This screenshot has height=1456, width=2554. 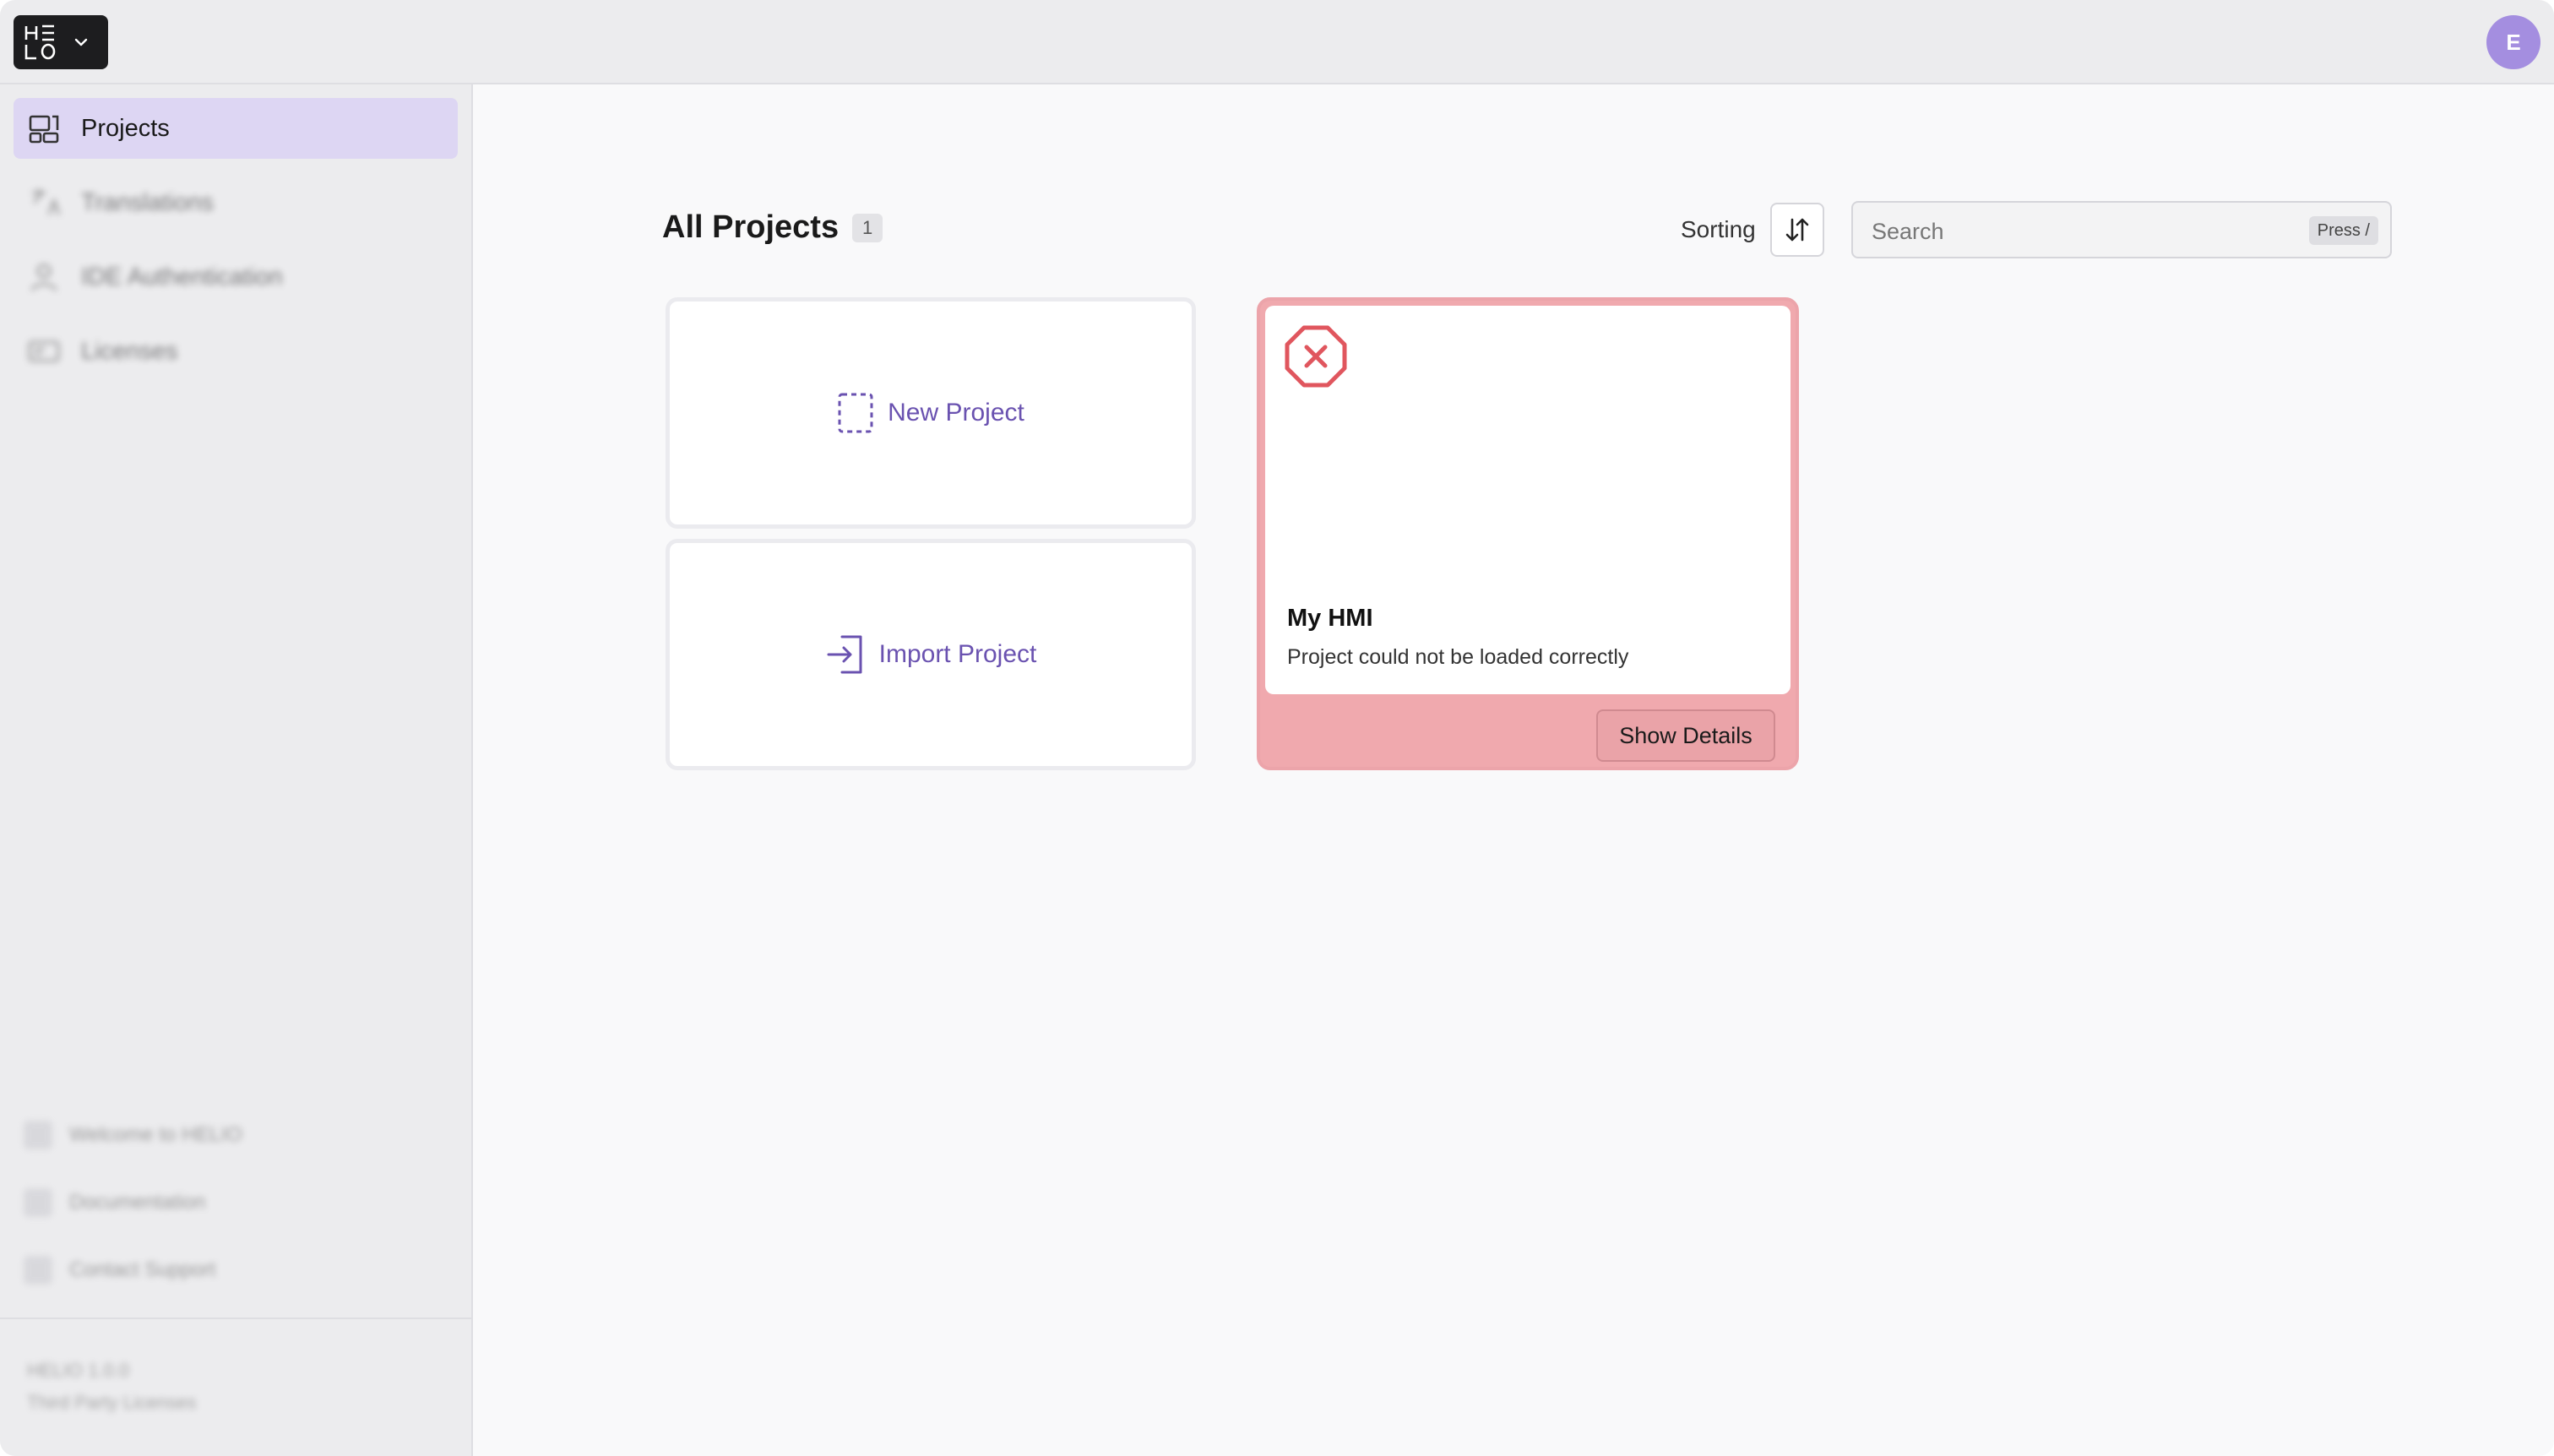 What do you see at coordinates (44, 129) in the screenshot?
I see `projects-icon` at bounding box center [44, 129].